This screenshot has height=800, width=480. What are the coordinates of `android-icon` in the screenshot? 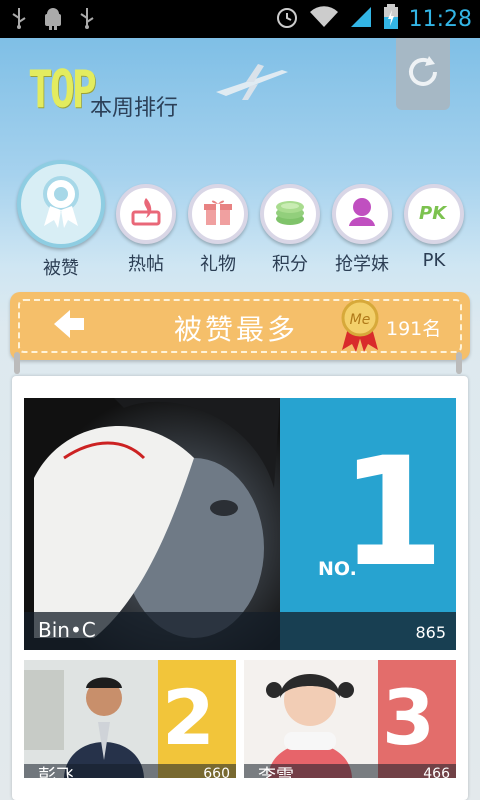 It's located at (53, 20).